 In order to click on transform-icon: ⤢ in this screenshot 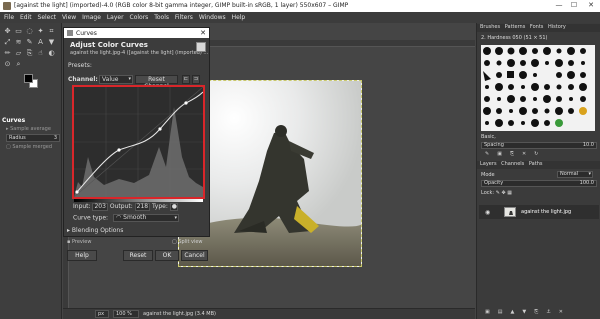, I will do `click(7, 42)`.